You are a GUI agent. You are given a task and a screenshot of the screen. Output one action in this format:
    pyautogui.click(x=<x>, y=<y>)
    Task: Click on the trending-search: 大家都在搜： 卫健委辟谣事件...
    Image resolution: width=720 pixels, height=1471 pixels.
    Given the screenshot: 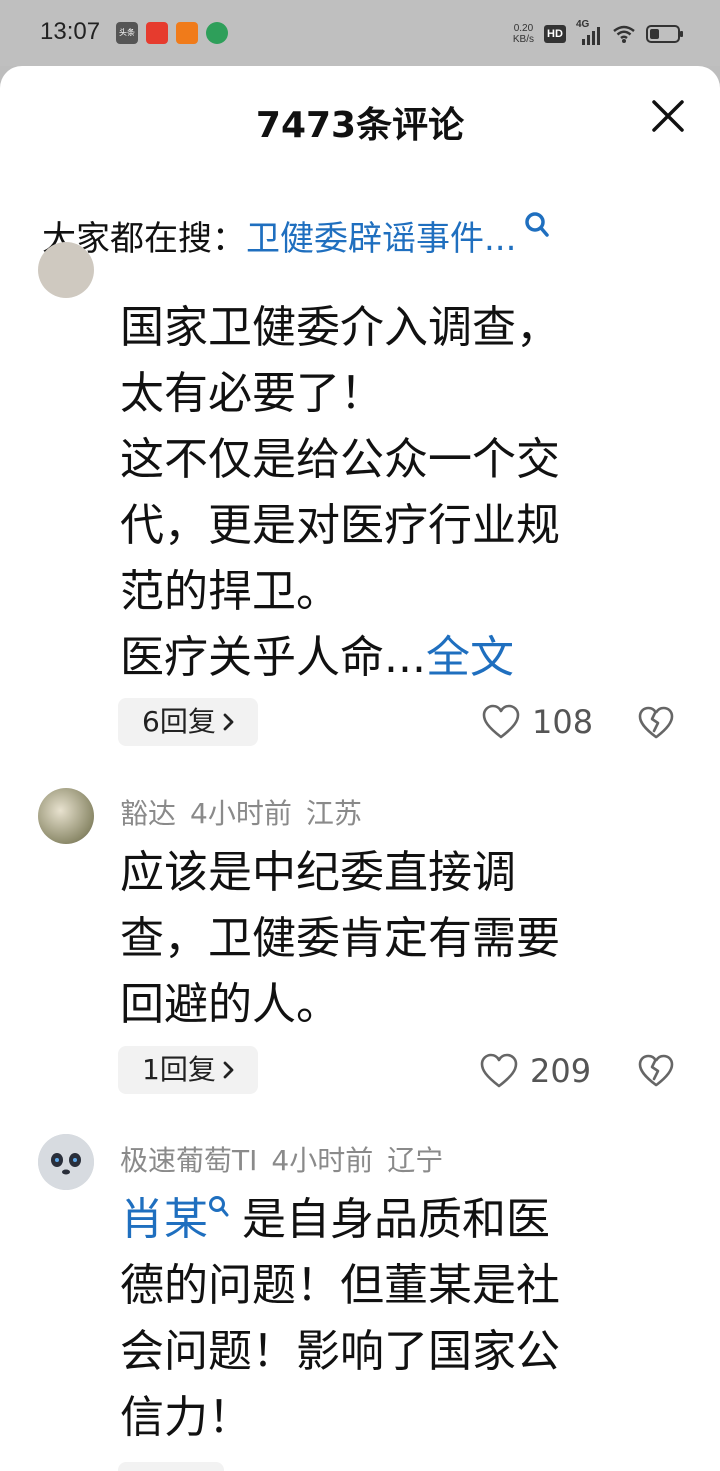 What is the action you would take?
    pyautogui.click(x=296, y=235)
    